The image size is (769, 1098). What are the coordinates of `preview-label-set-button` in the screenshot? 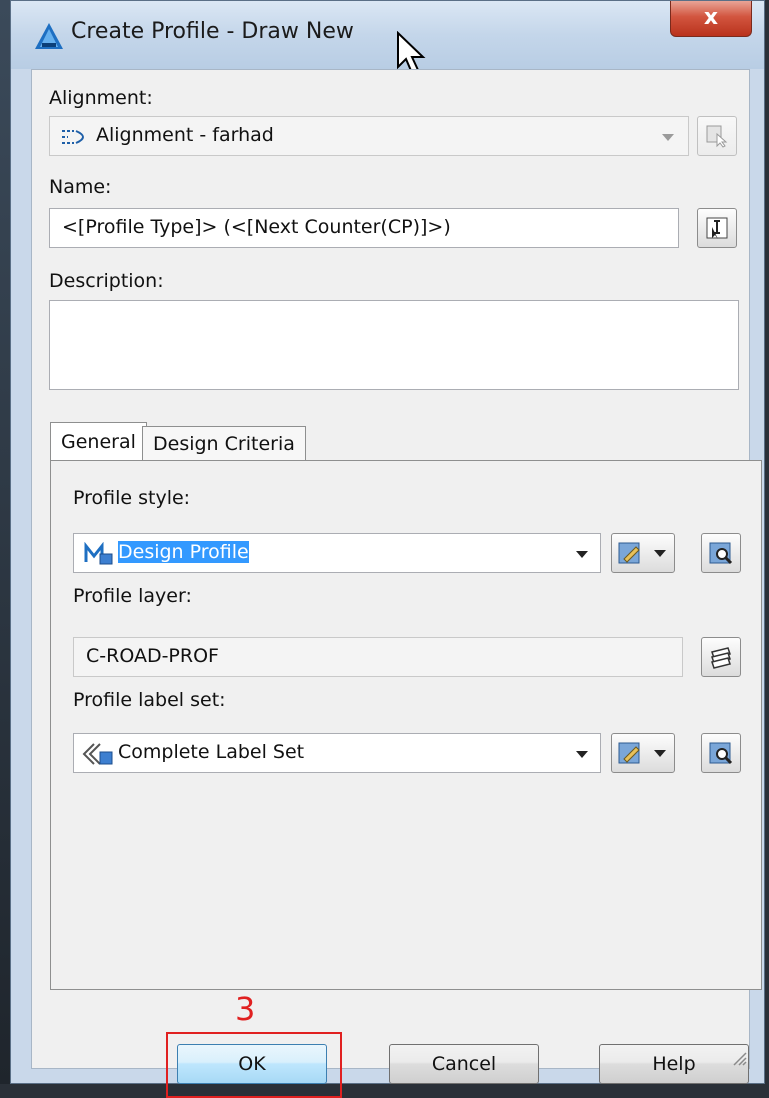 It's located at (721, 753).